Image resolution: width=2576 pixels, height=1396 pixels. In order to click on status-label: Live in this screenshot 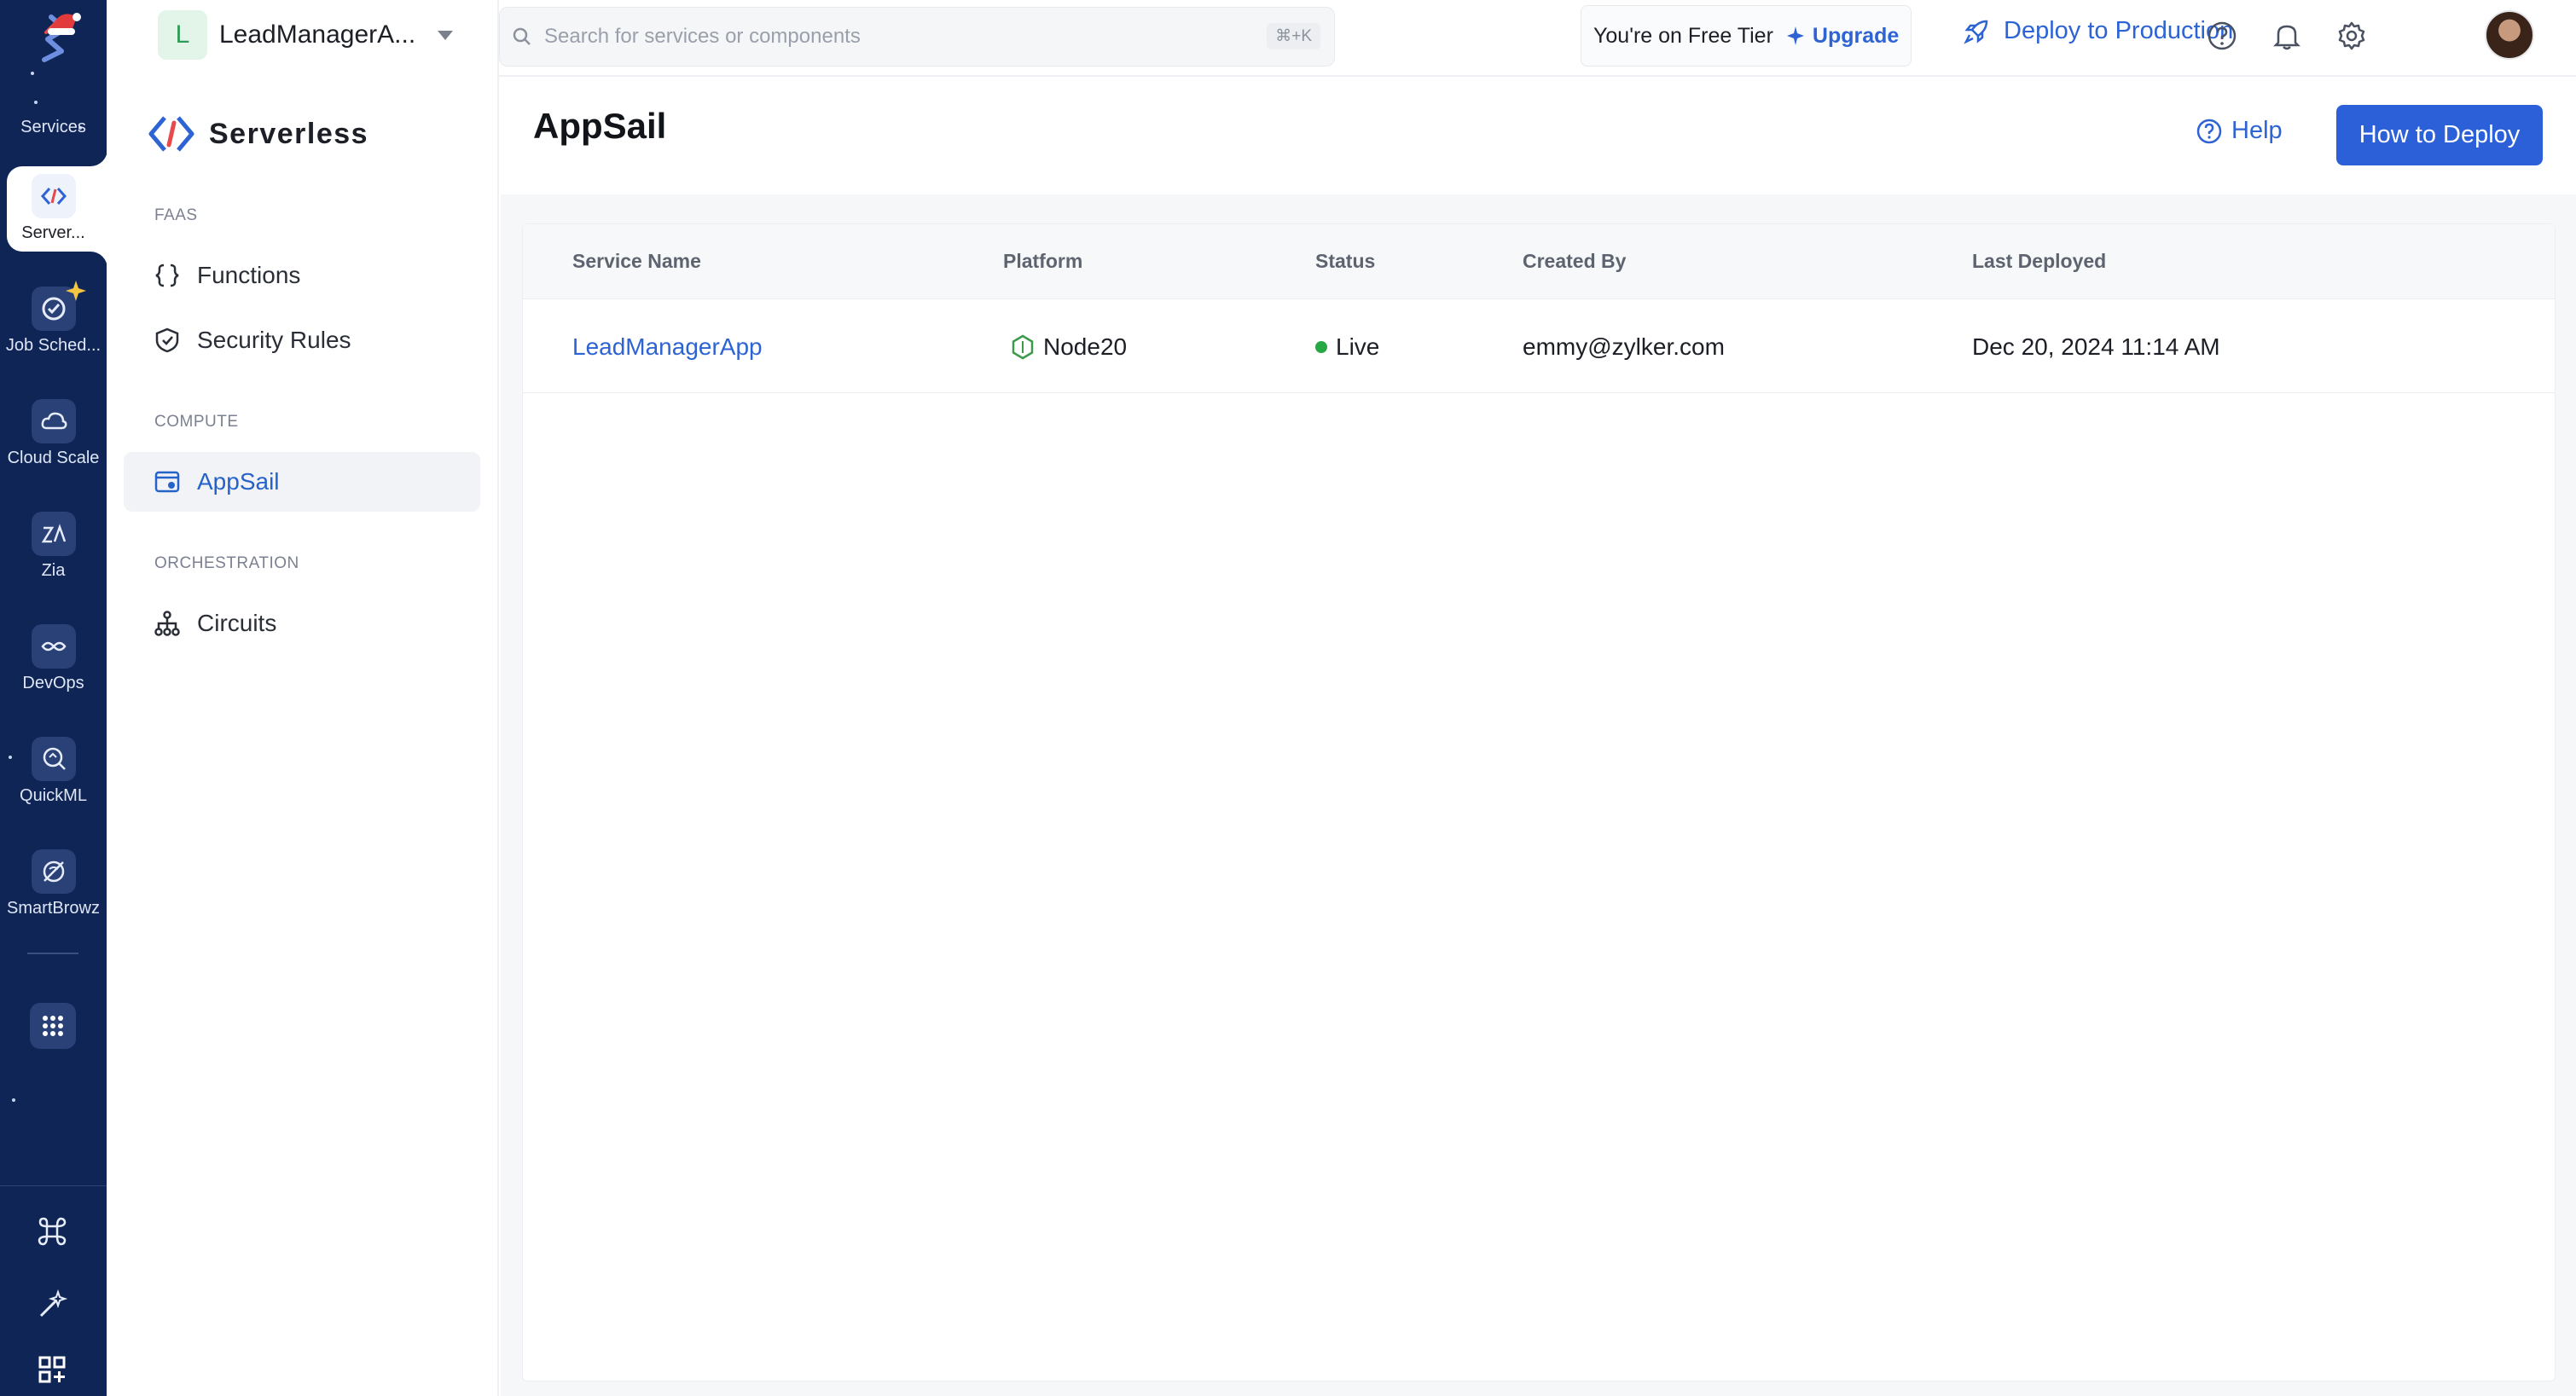, I will do `click(1358, 346)`.